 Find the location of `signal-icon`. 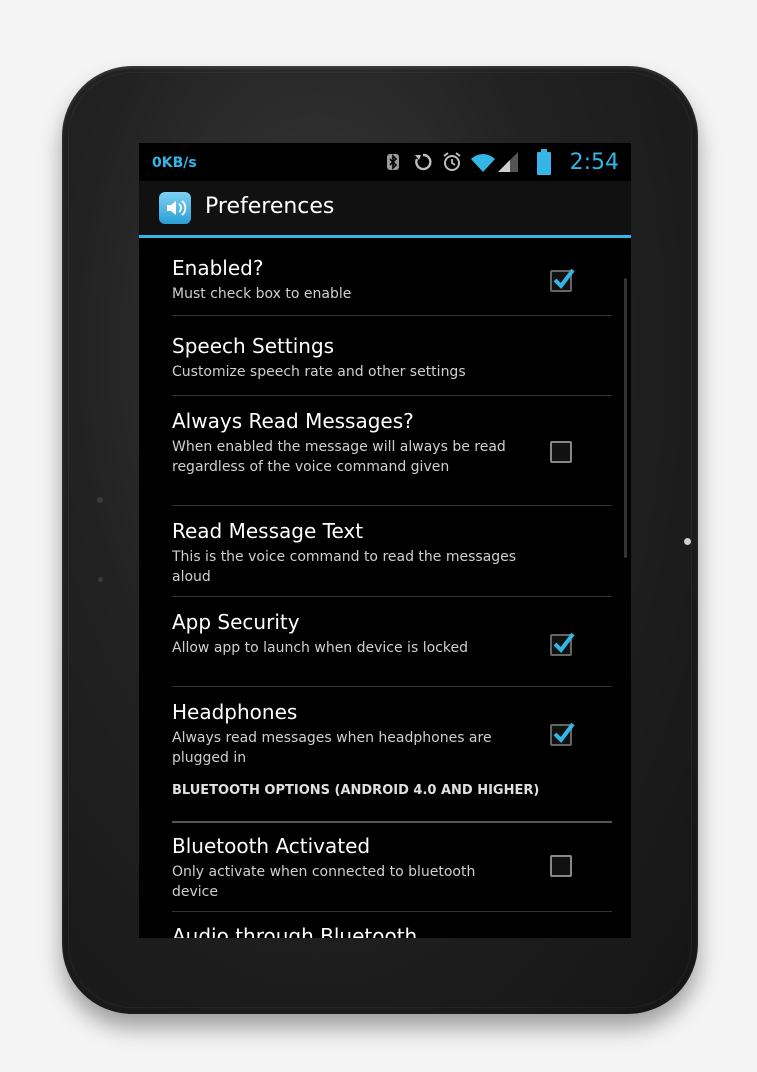

signal-icon is located at coordinates (508, 162).